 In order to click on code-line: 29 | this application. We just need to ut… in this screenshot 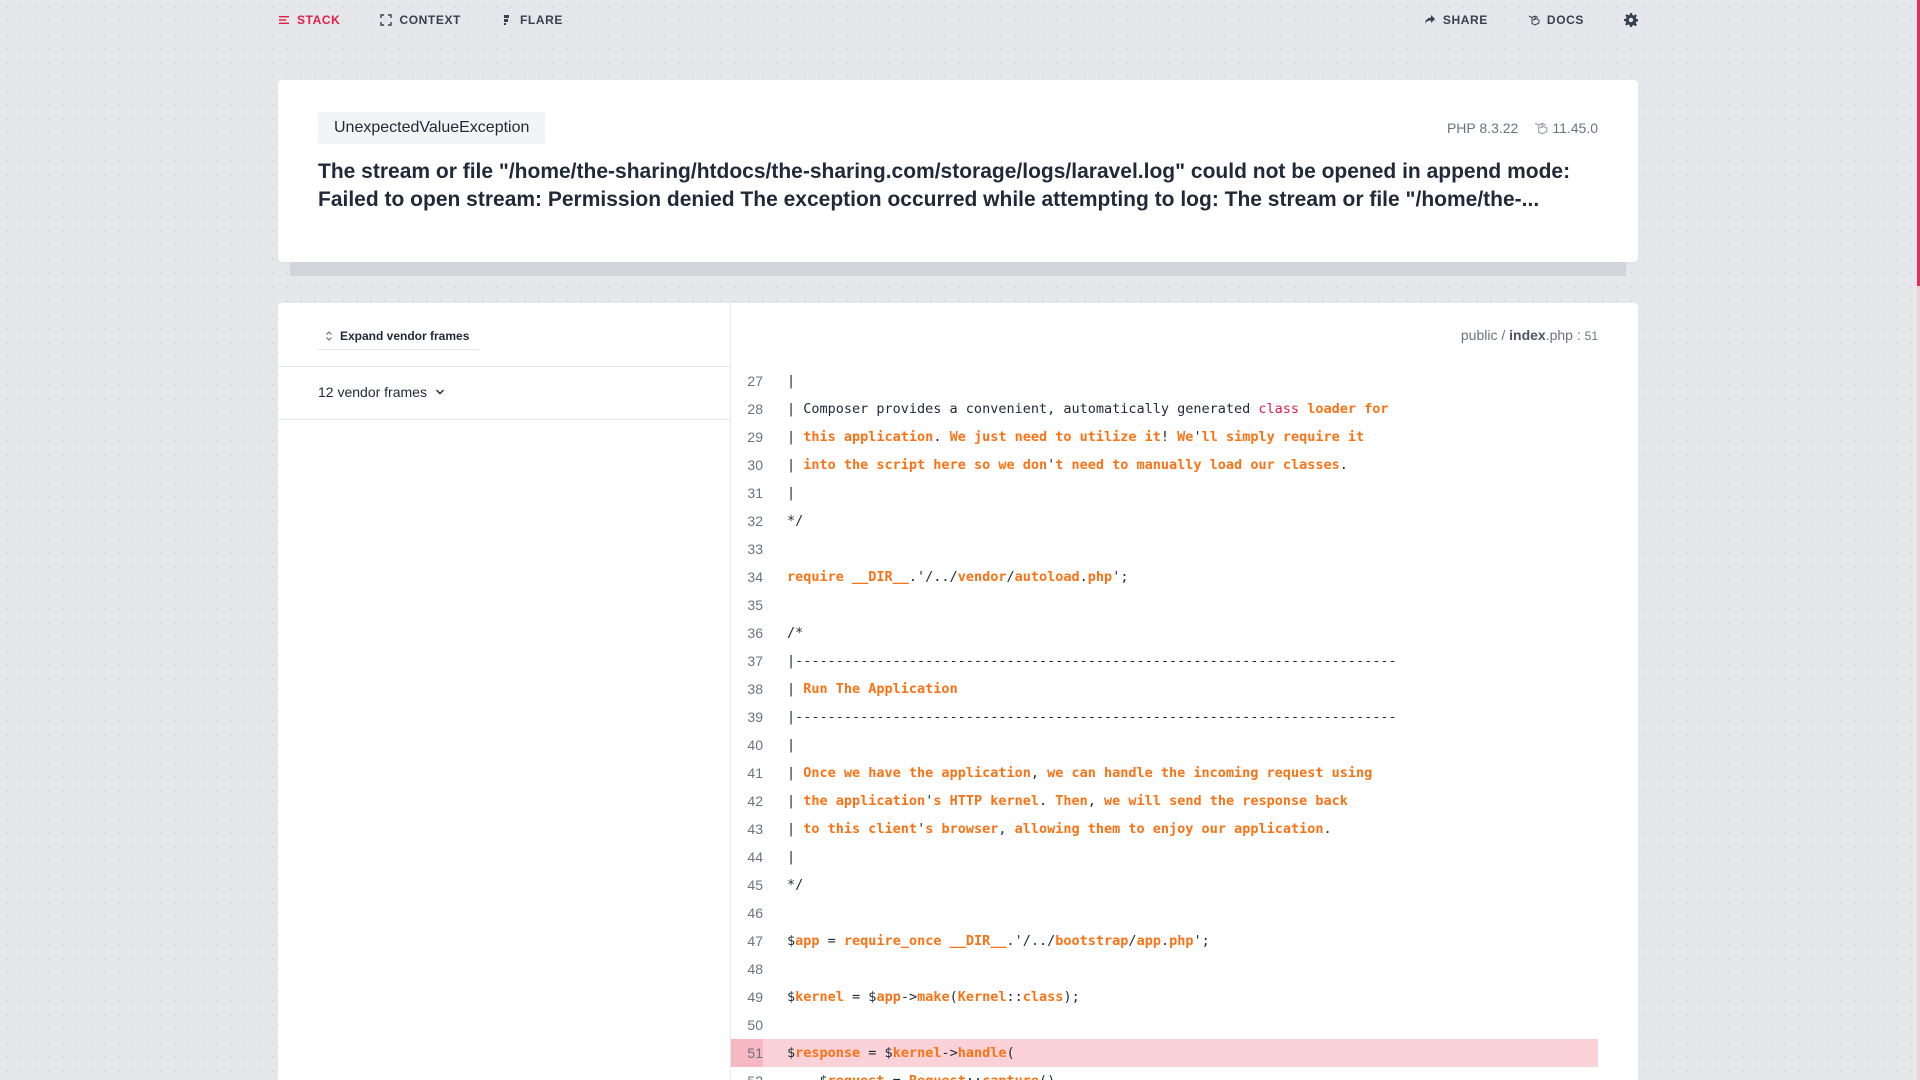, I will do `click(1164, 437)`.